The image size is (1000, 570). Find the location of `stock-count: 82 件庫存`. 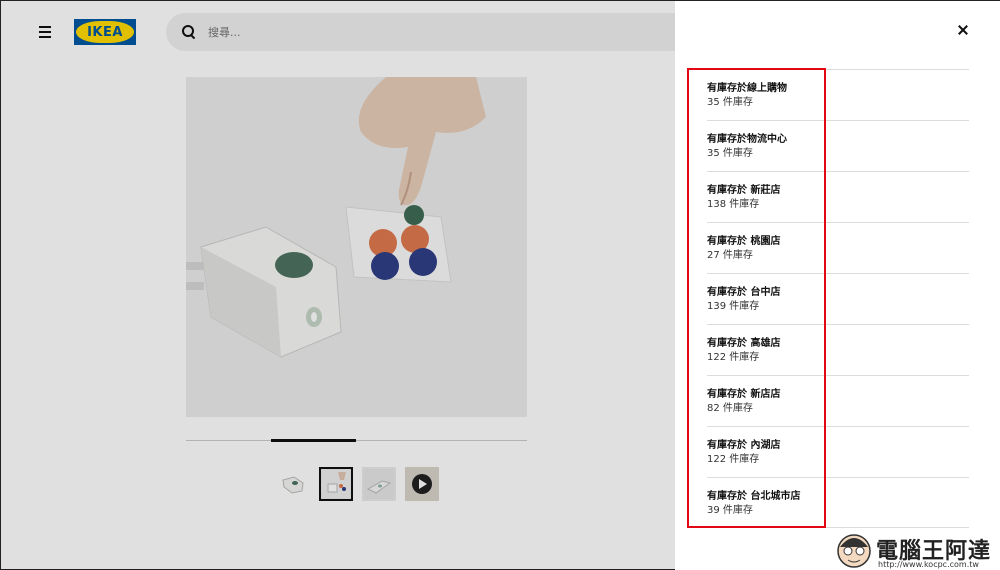

stock-count: 82 件庫存 is located at coordinates (730, 408).